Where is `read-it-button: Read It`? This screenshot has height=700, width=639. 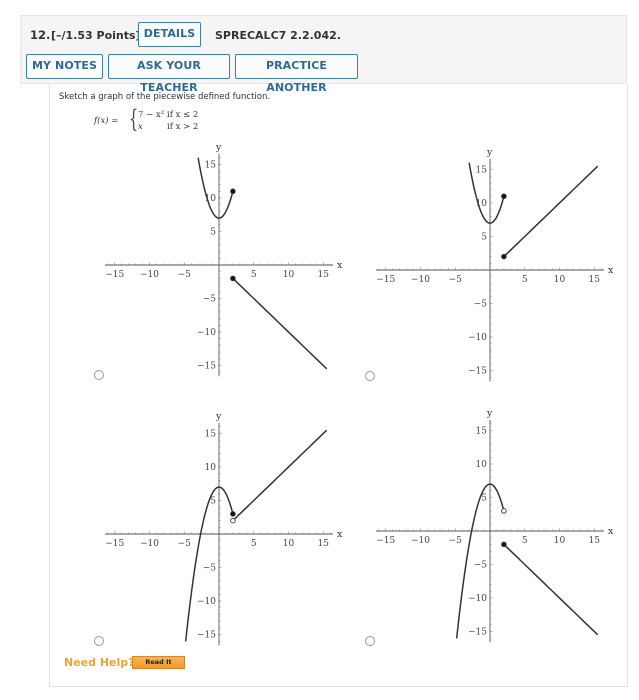 read-it-button: Read It is located at coordinates (158, 662).